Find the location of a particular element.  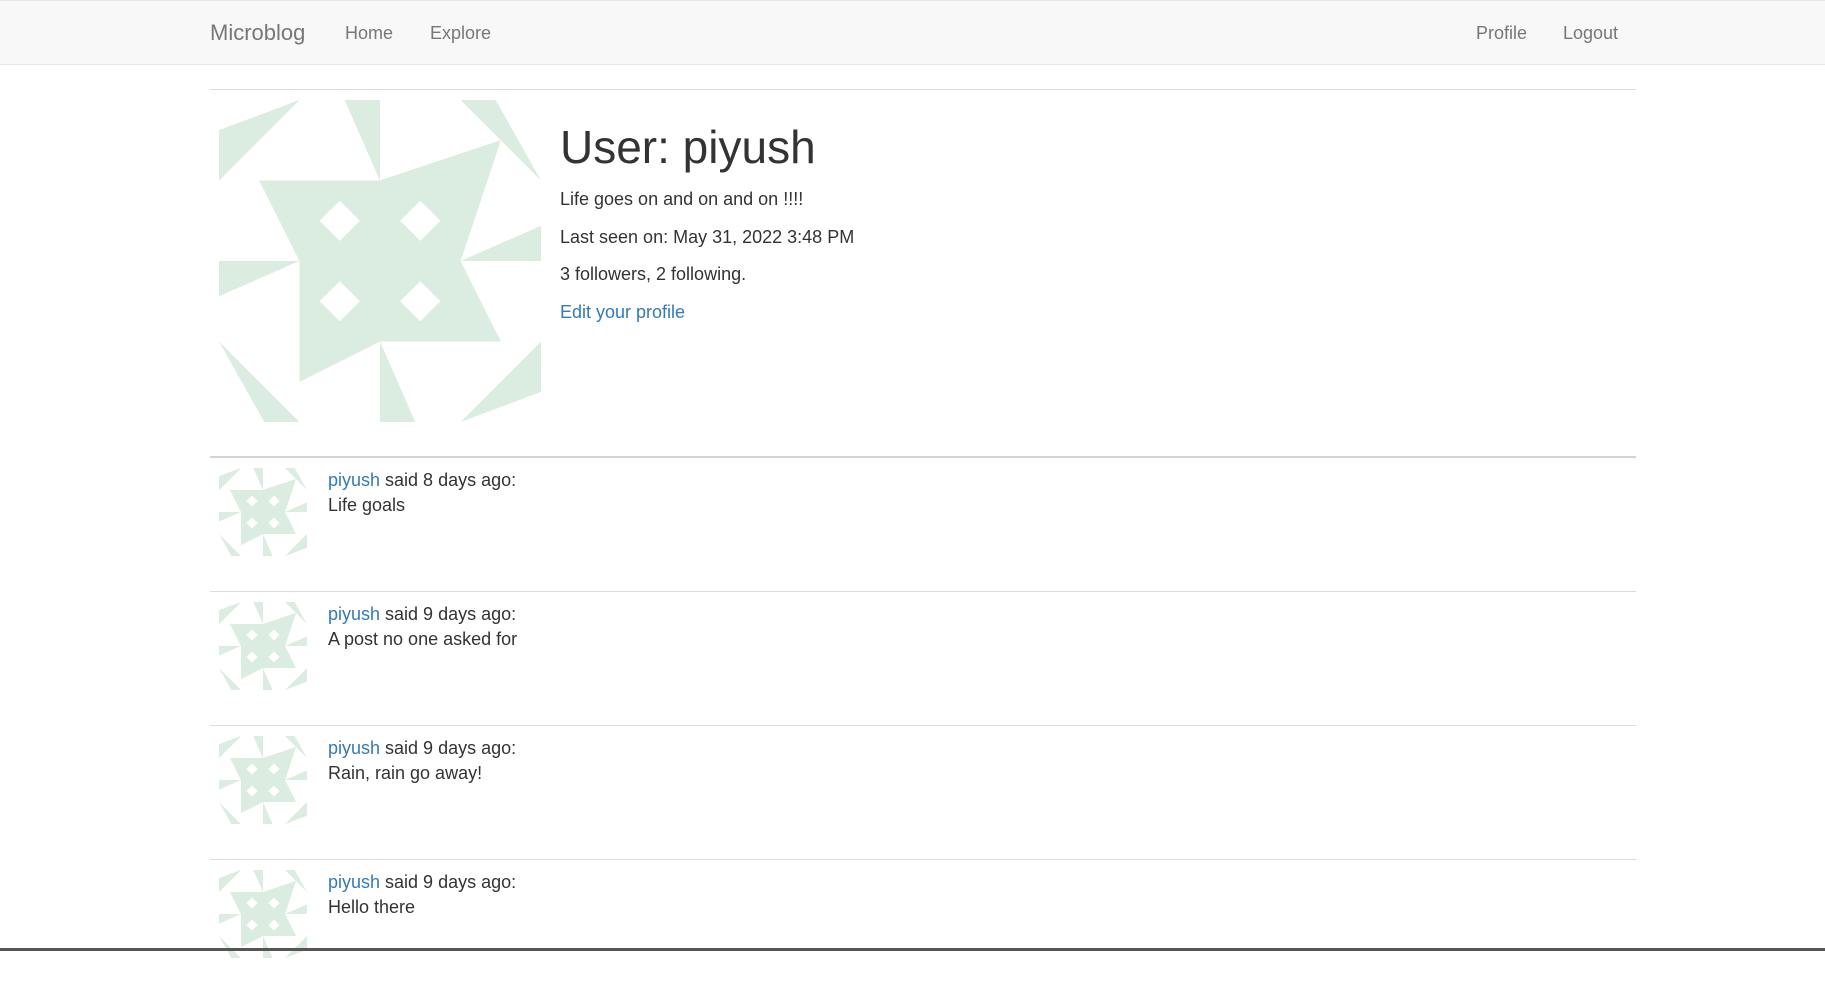

nav-home: Home is located at coordinates (369, 33).